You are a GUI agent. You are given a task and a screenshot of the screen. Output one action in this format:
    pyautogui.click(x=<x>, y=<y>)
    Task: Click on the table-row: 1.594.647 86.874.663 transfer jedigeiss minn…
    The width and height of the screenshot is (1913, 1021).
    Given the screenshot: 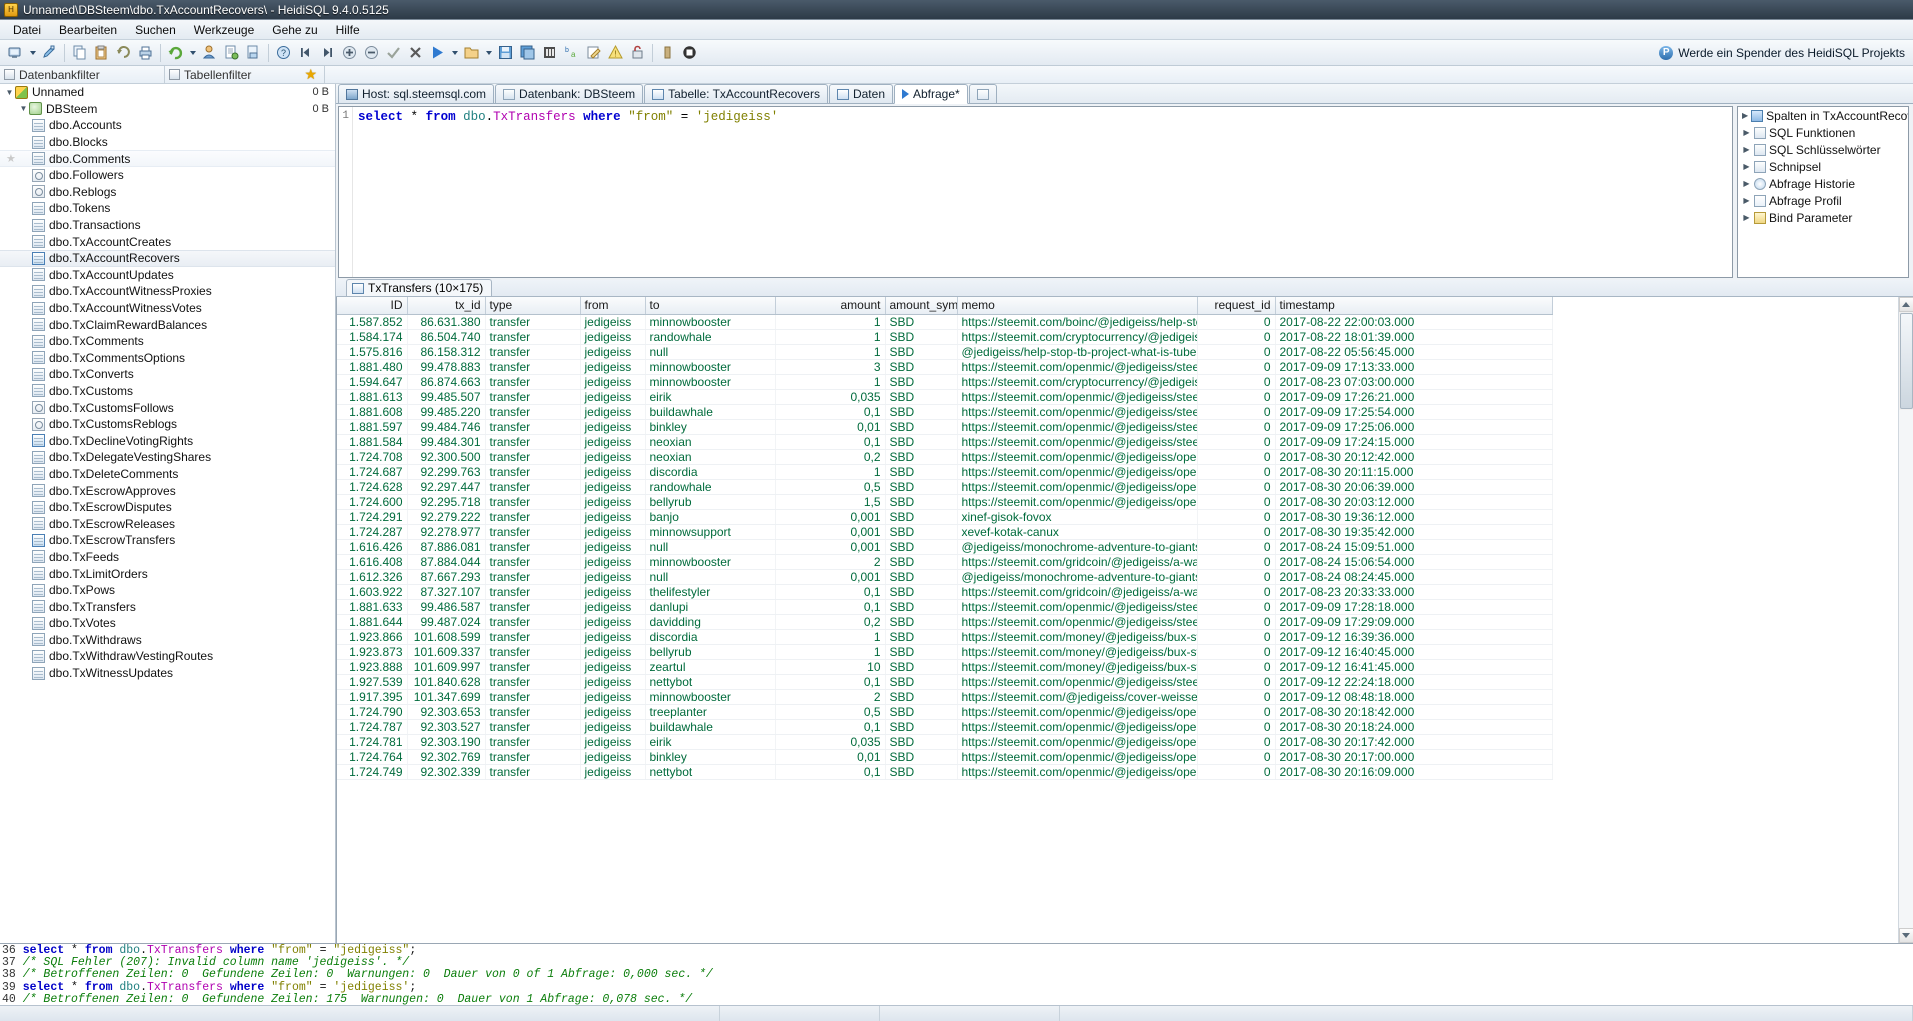 What is the action you would take?
    pyautogui.click(x=945, y=382)
    